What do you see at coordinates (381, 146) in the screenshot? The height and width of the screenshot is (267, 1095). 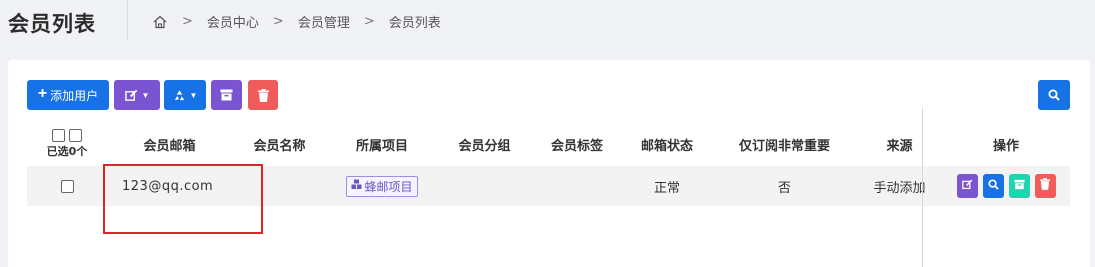 I see `column-header-project: 所属项目` at bounding box center [381, 146].